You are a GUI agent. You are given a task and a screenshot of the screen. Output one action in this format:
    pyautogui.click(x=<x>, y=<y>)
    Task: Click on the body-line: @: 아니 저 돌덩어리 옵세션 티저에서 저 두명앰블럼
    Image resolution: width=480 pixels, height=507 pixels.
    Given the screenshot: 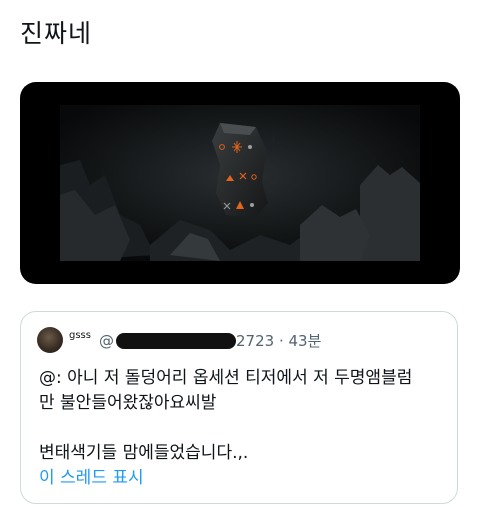 What is the action you would take?
    pyautogui.click(x=226, y=378)
    